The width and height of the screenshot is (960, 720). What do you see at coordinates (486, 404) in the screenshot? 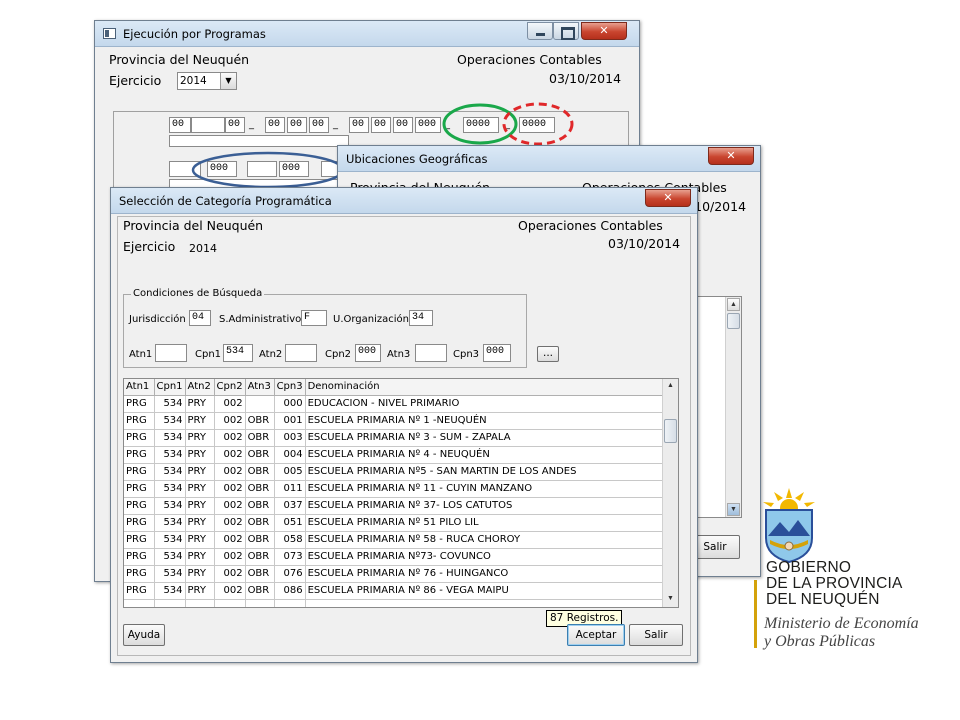
I see `cell: EDUCACION - NIVEL PRIMARIO` at bounding box center [486, 404].